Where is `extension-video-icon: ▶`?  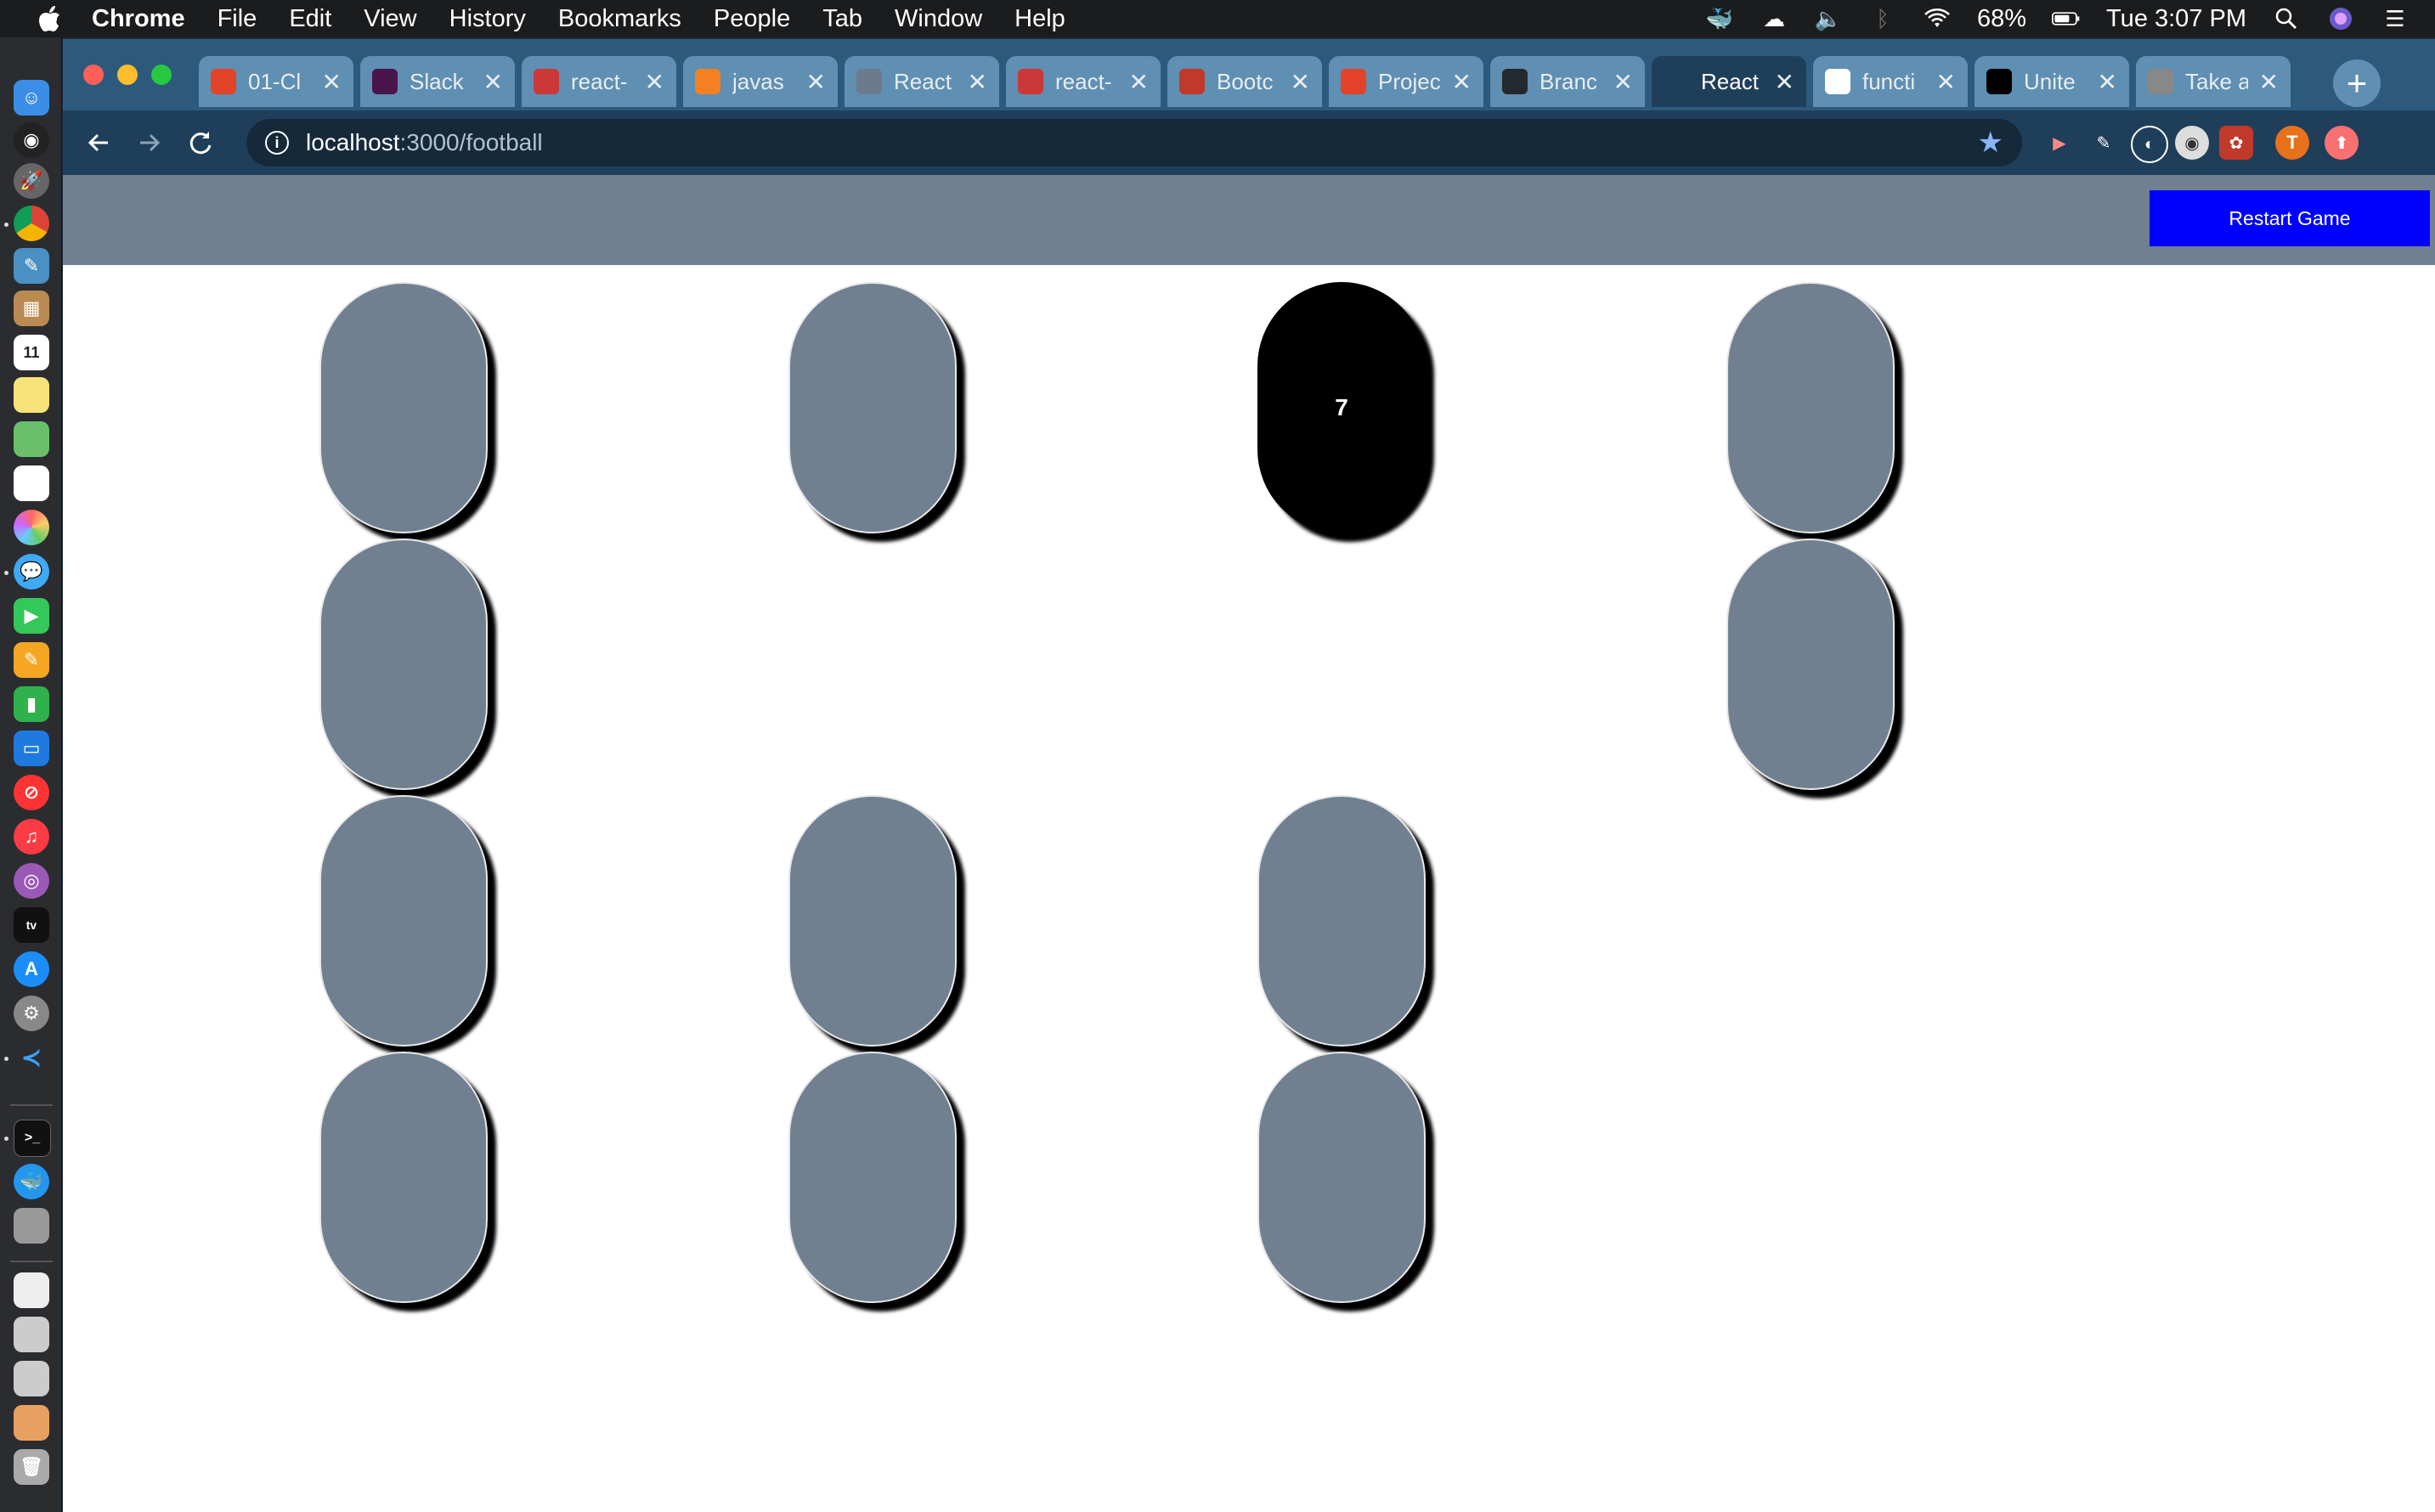 extension-video-icon: ▶ is located at coordinates (2059, 143).